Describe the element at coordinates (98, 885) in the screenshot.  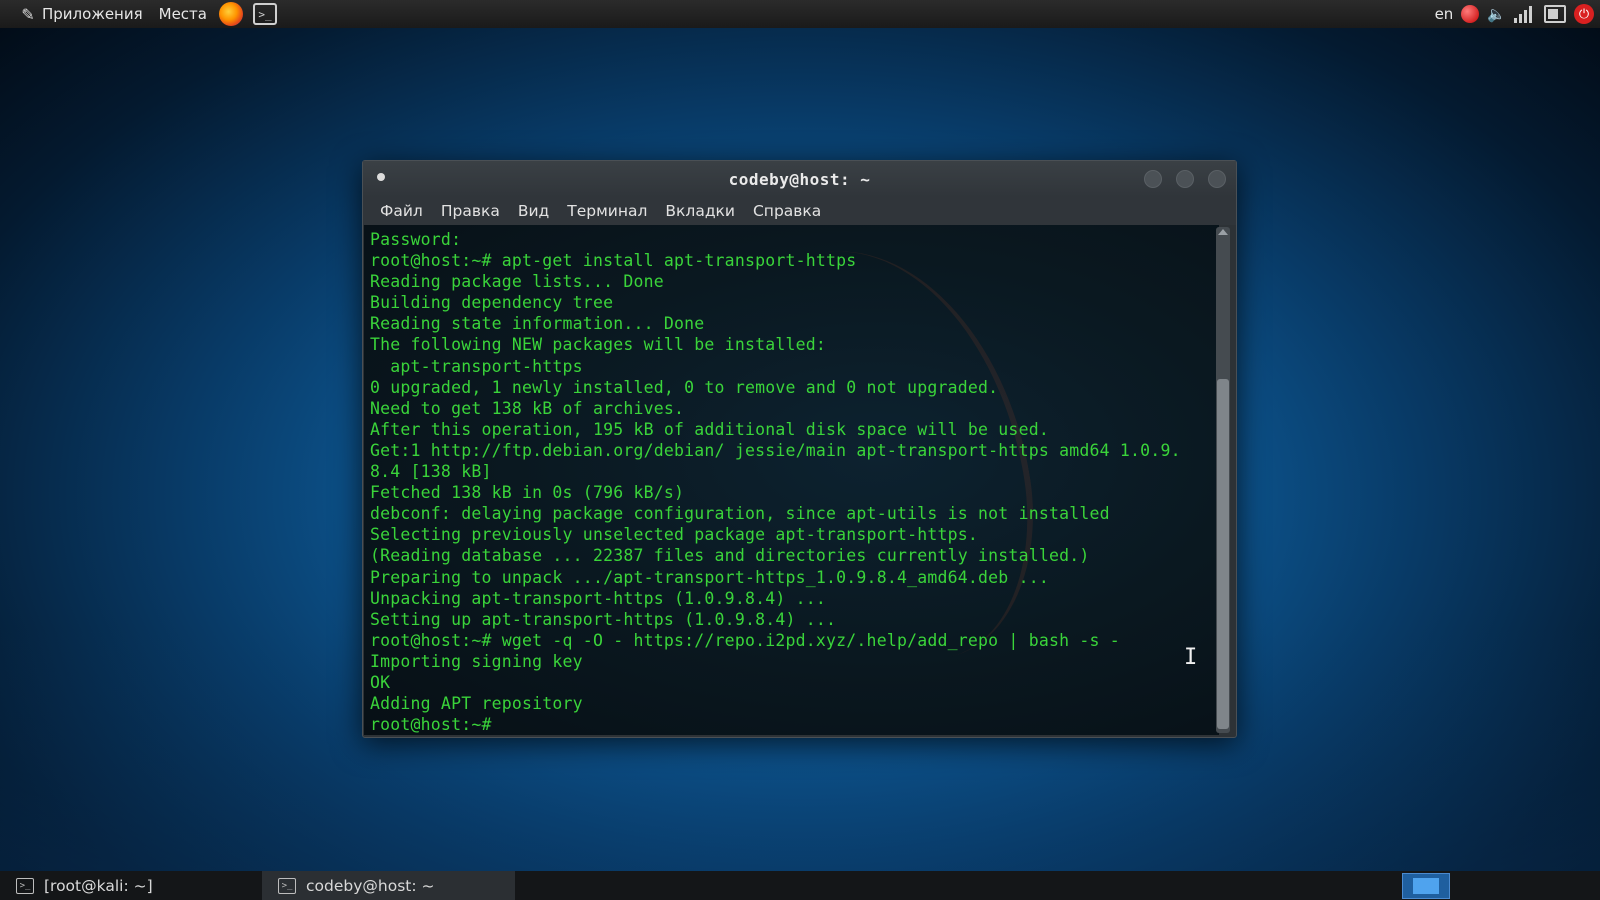
I see `taskbar-item-label: [root@kali: ~]` at that location.